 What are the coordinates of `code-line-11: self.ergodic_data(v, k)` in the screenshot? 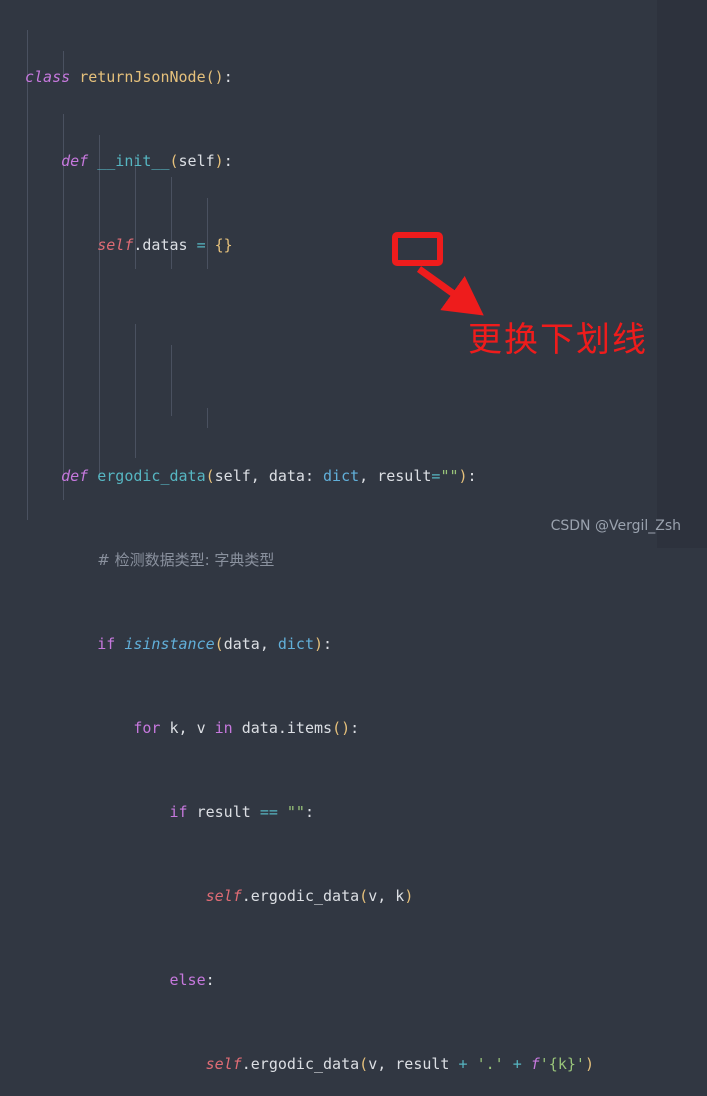 It's located at (353, 896).